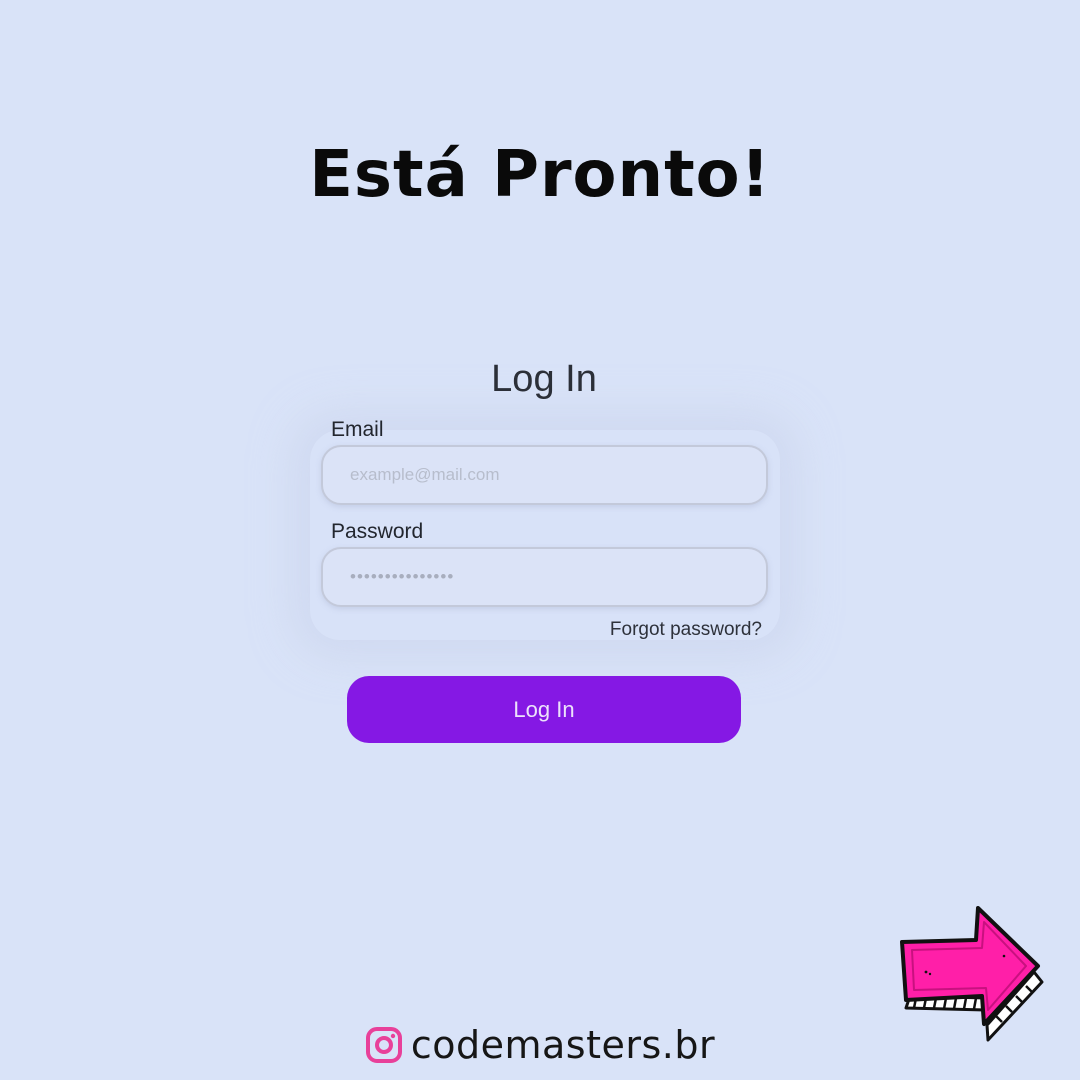 The image size is (1080, 1080). Describe the element at coordinates (384, 1045) in the screenshot. I see `instagram-icon` at that location.